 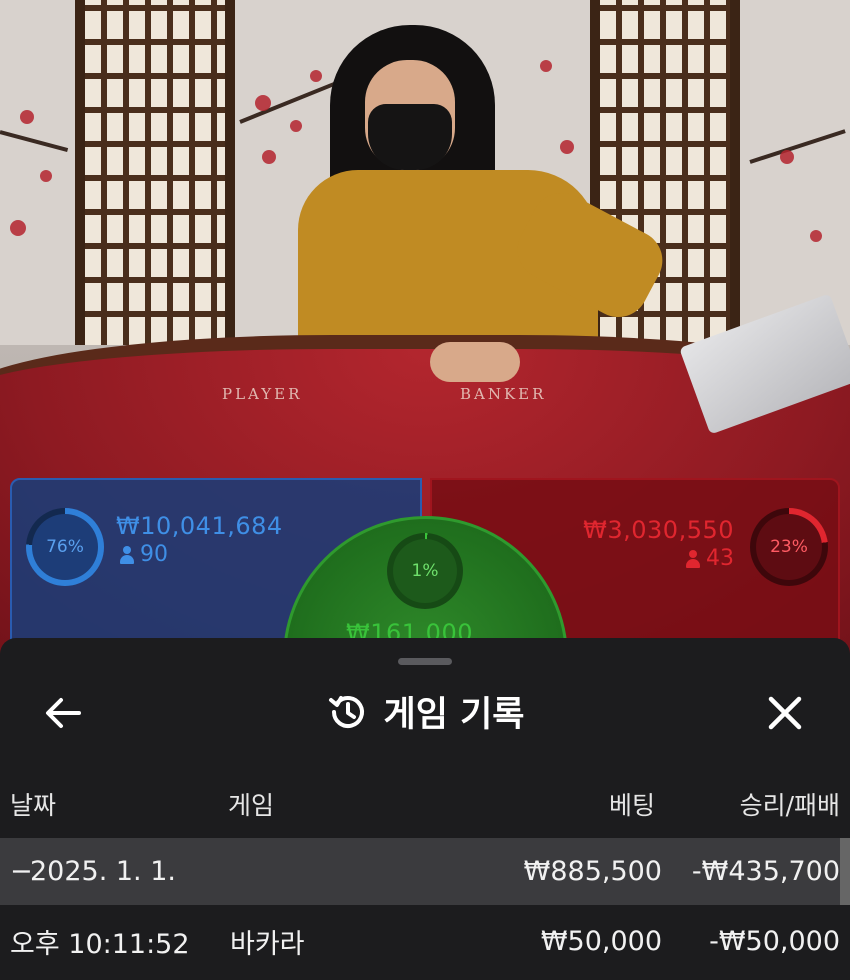 What do you see at coordinates (475, 362) in the screenshot?
I see `dealer-hand` at bounding box center [475, 362].